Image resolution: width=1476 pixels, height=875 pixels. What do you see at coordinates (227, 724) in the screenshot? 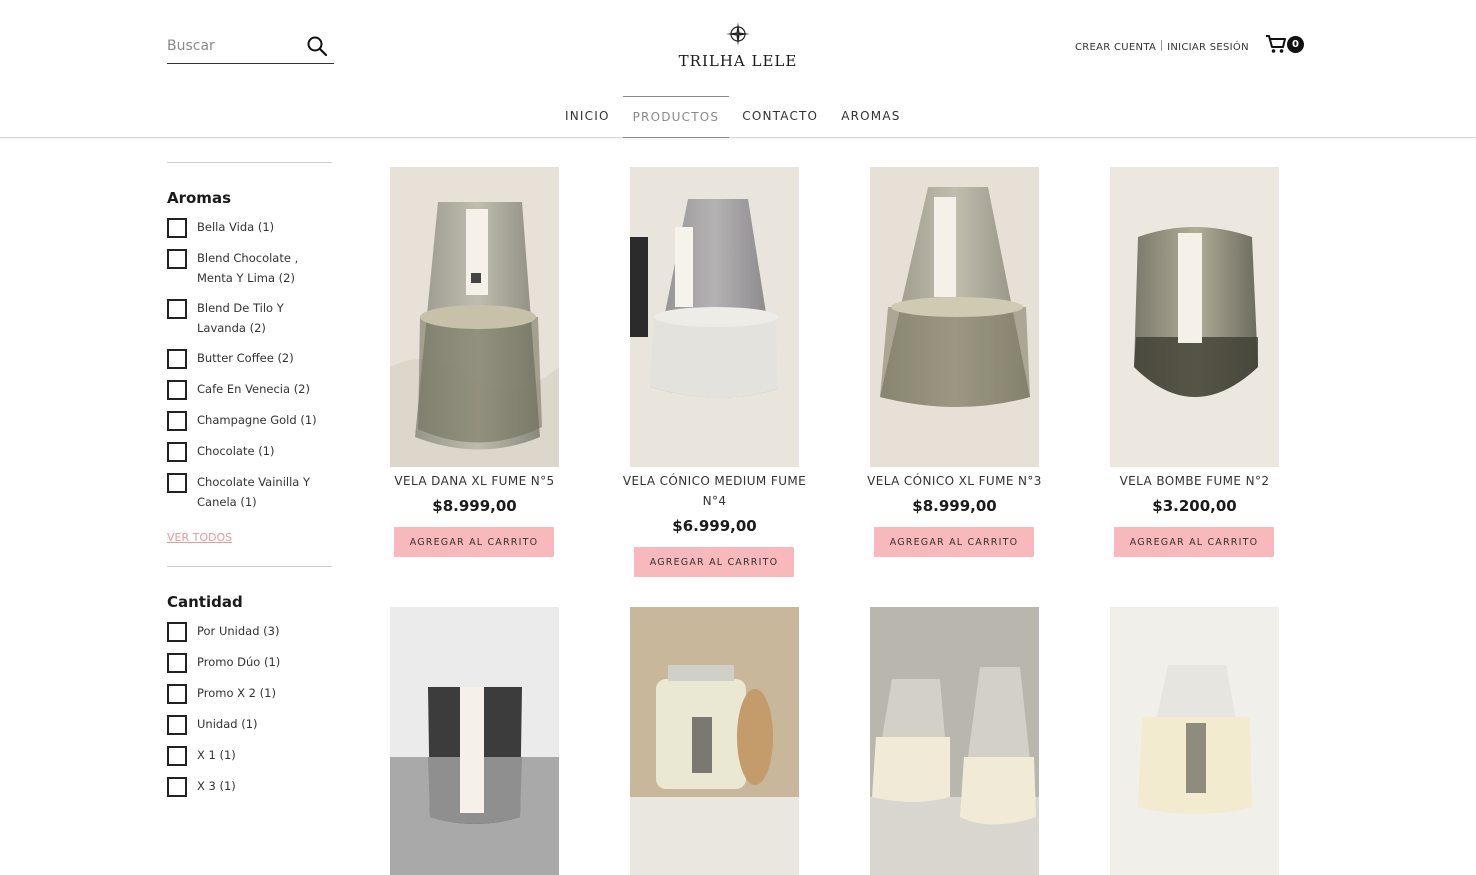
I see `filter-option-label: Unidad (1)` at bounding box center [227, 724].